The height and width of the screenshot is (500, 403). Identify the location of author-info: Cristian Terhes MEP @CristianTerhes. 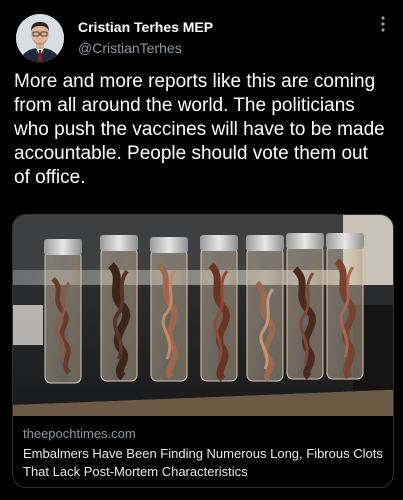
(145, 37).